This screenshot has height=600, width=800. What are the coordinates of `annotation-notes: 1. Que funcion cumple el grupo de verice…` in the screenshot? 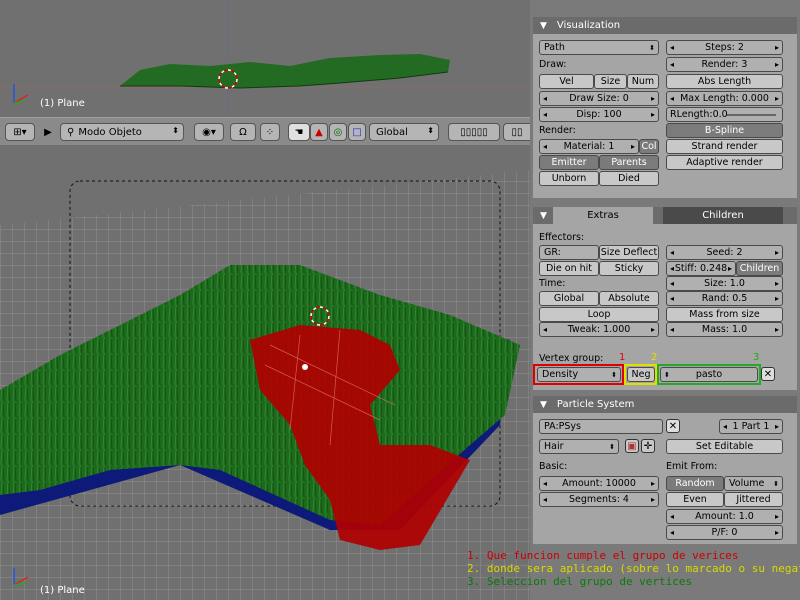 It's located at (633, 568).